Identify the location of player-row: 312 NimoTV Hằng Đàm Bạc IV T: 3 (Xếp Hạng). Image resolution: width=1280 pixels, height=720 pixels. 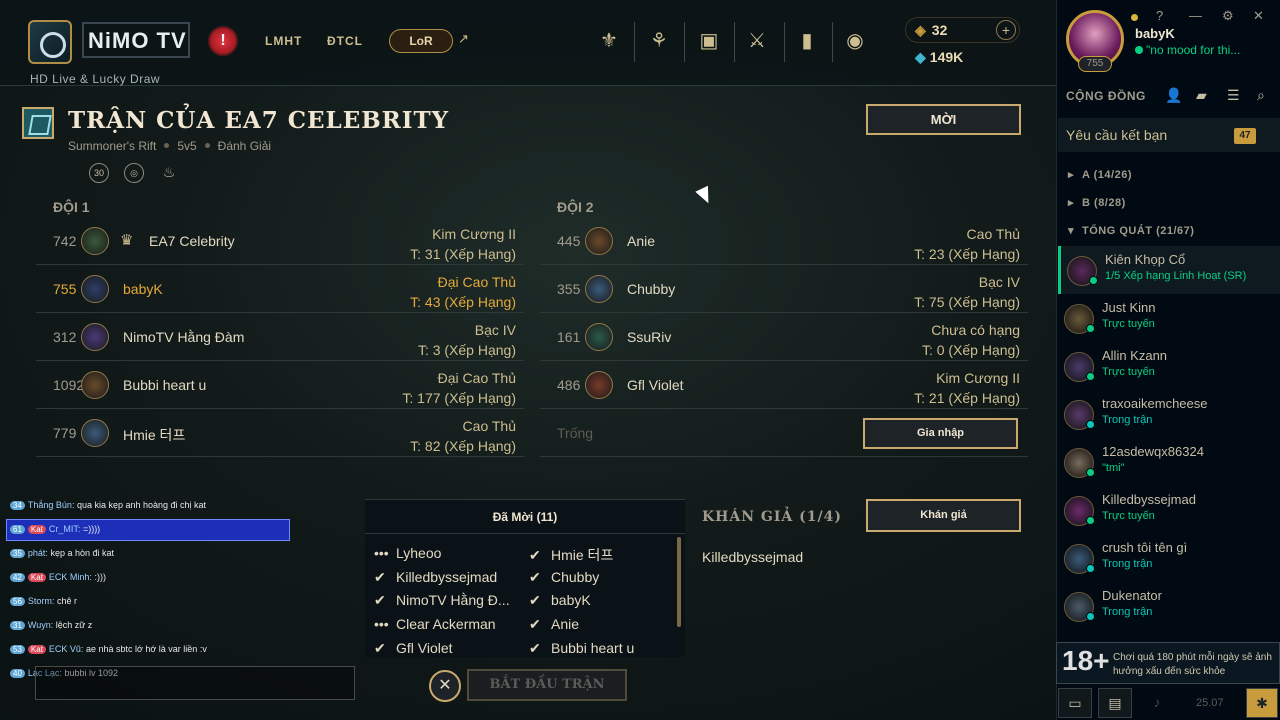
(280, 337).